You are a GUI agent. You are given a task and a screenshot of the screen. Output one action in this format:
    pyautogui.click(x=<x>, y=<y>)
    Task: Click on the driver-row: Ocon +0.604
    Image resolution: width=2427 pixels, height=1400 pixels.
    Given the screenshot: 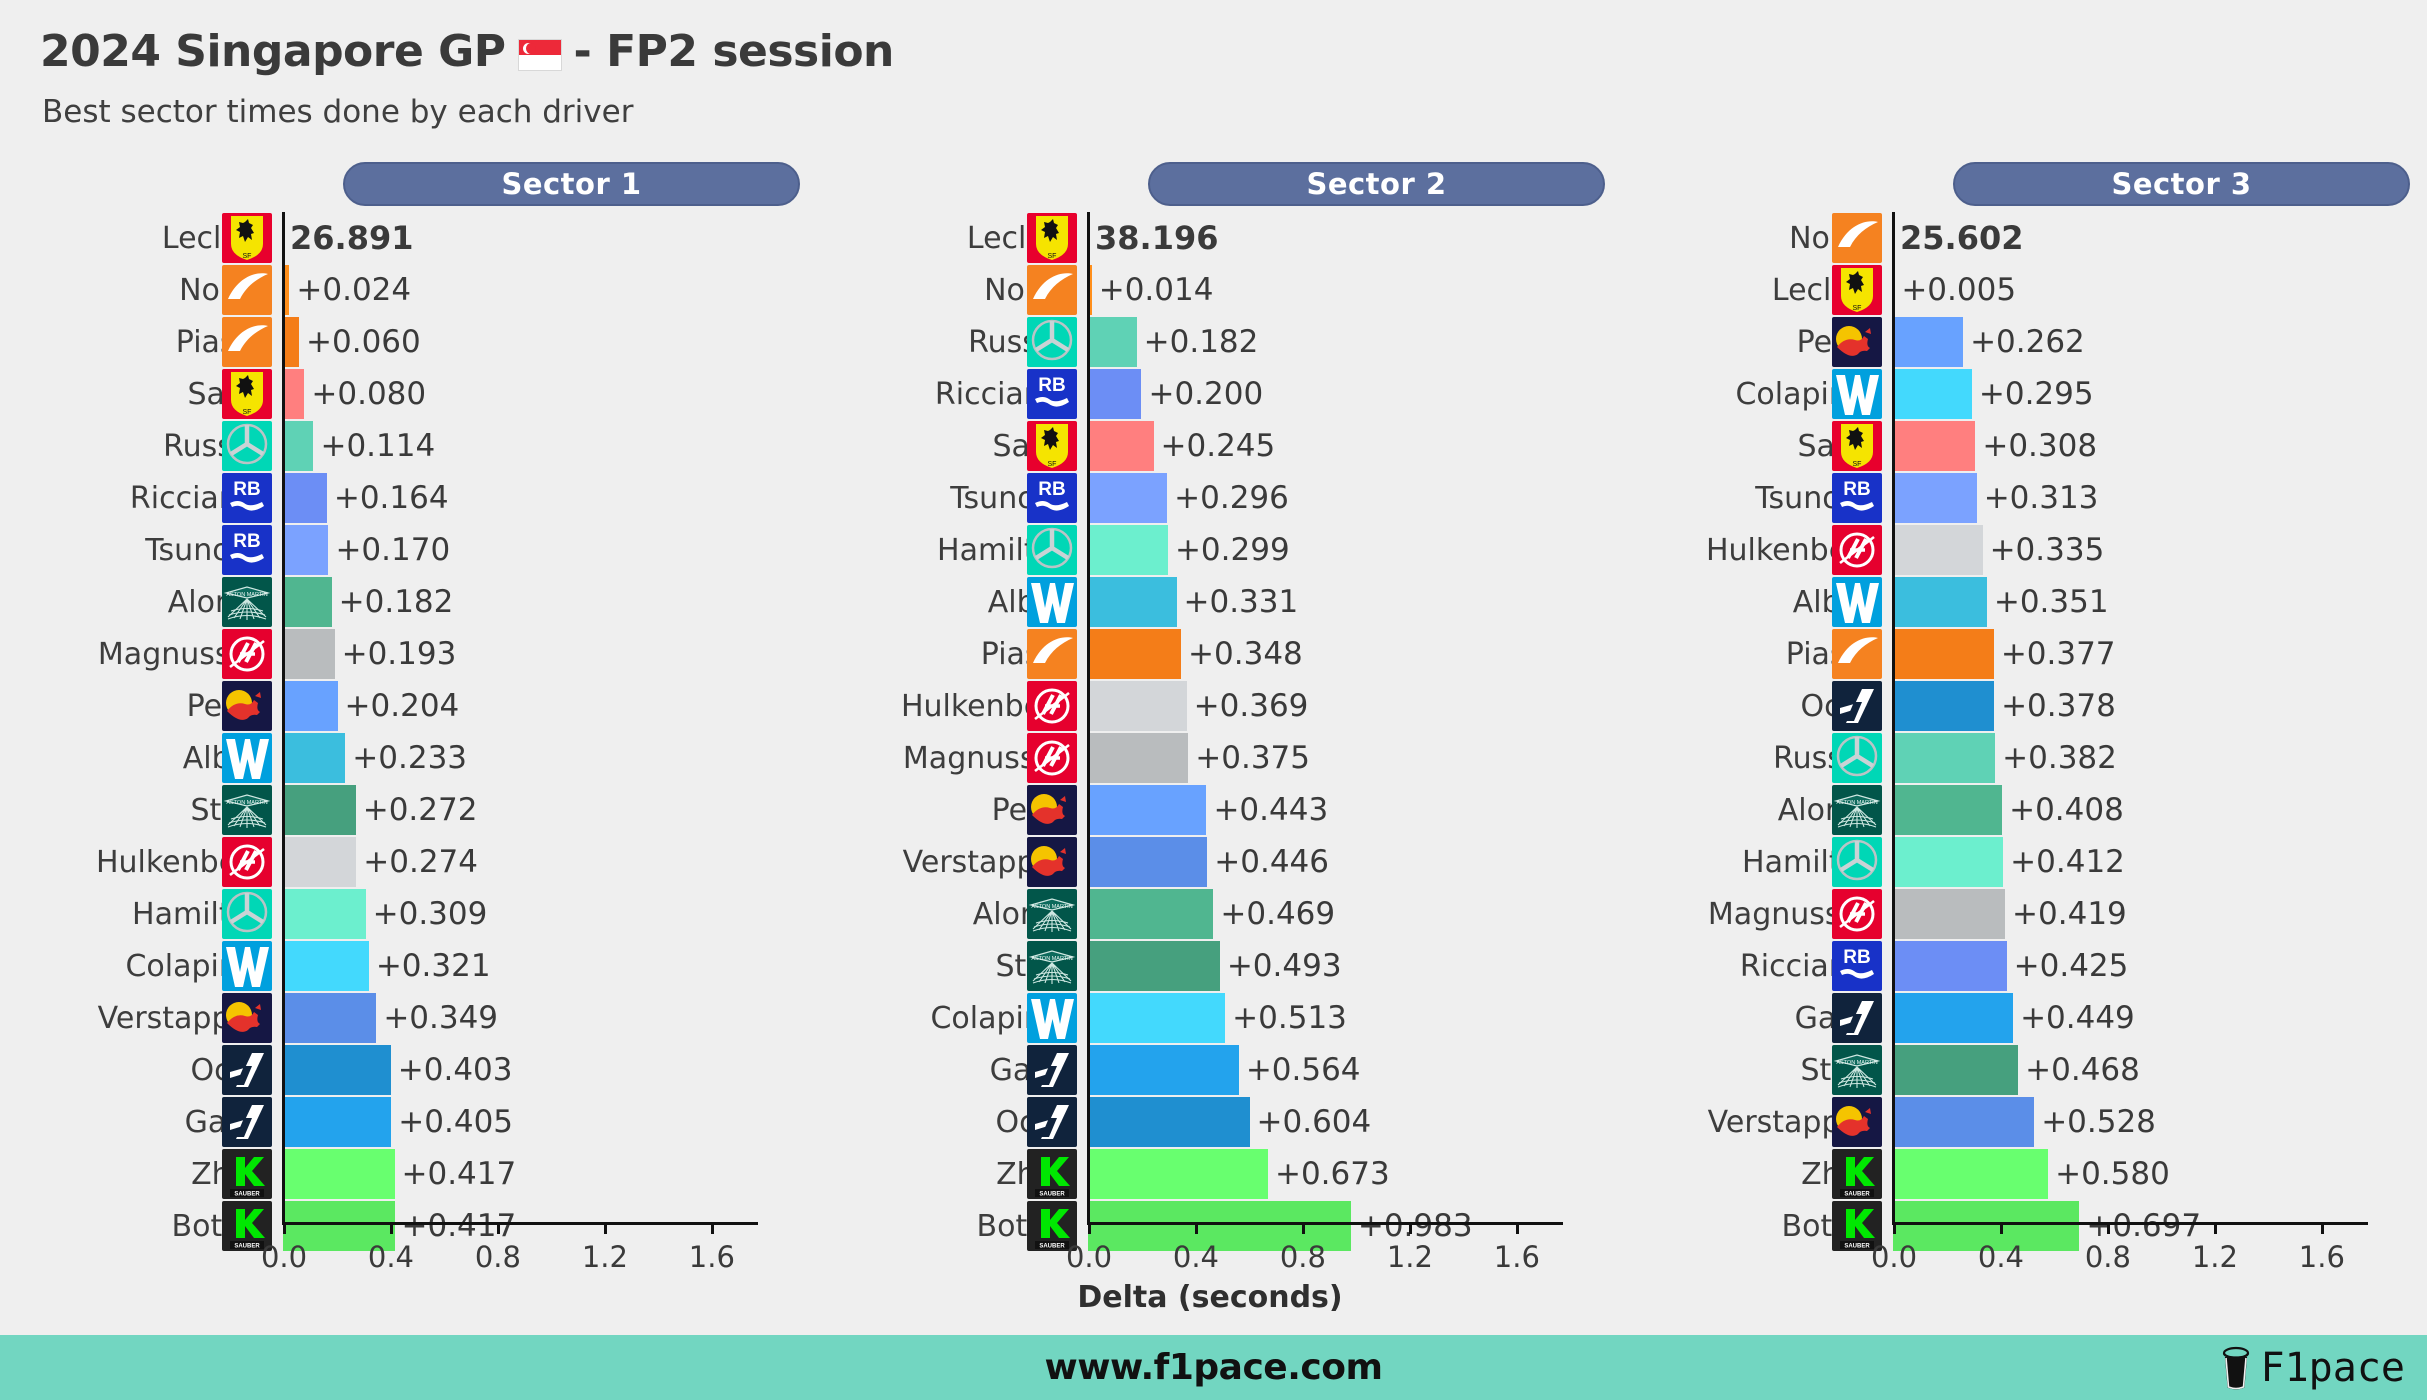 What is the action you would take?
    pyautogui.click(x=1210, y=1122)
    